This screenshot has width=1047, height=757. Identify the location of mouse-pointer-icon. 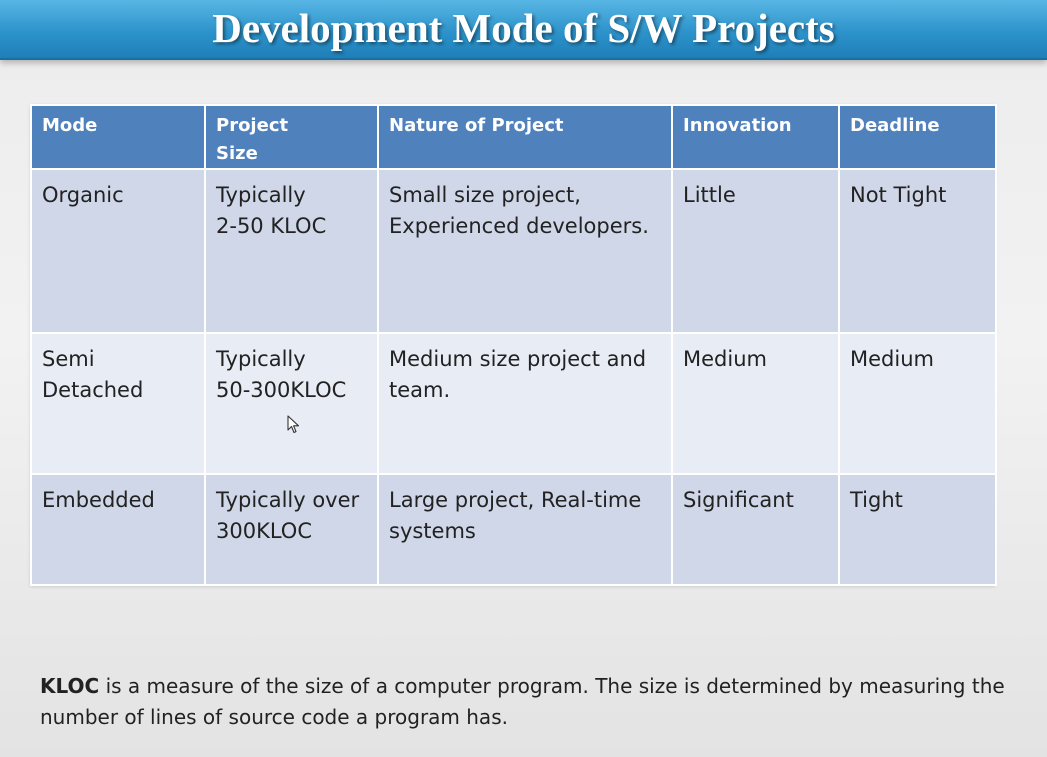
(293, 424).